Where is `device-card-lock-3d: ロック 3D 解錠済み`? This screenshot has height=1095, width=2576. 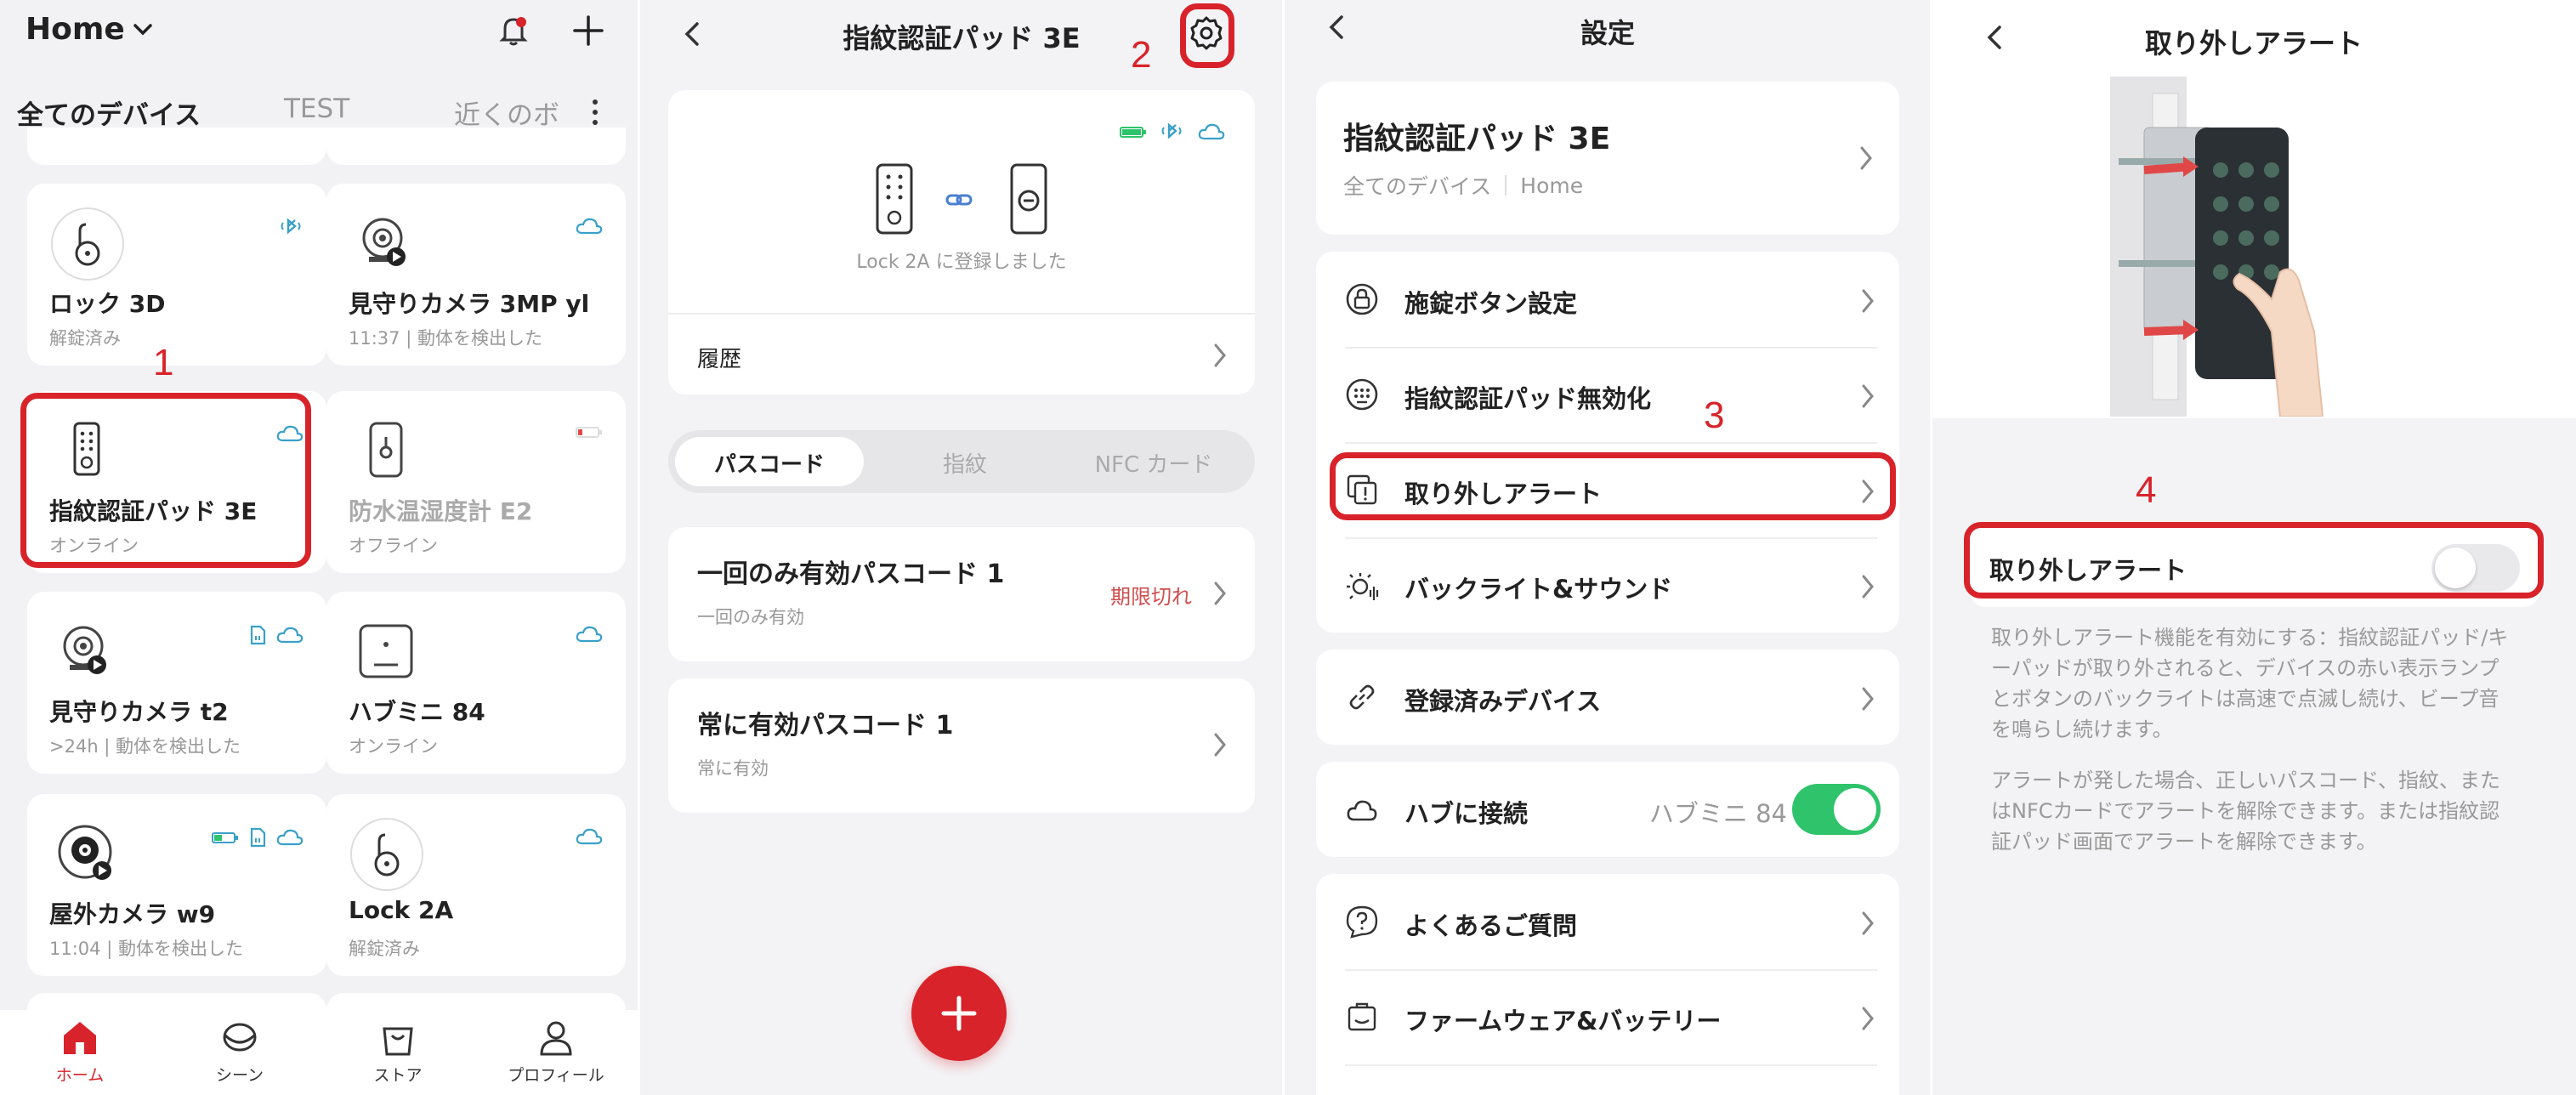
device-card-lock-3d: ロック 3D 解錠済み is located at coordinates (177, 275).